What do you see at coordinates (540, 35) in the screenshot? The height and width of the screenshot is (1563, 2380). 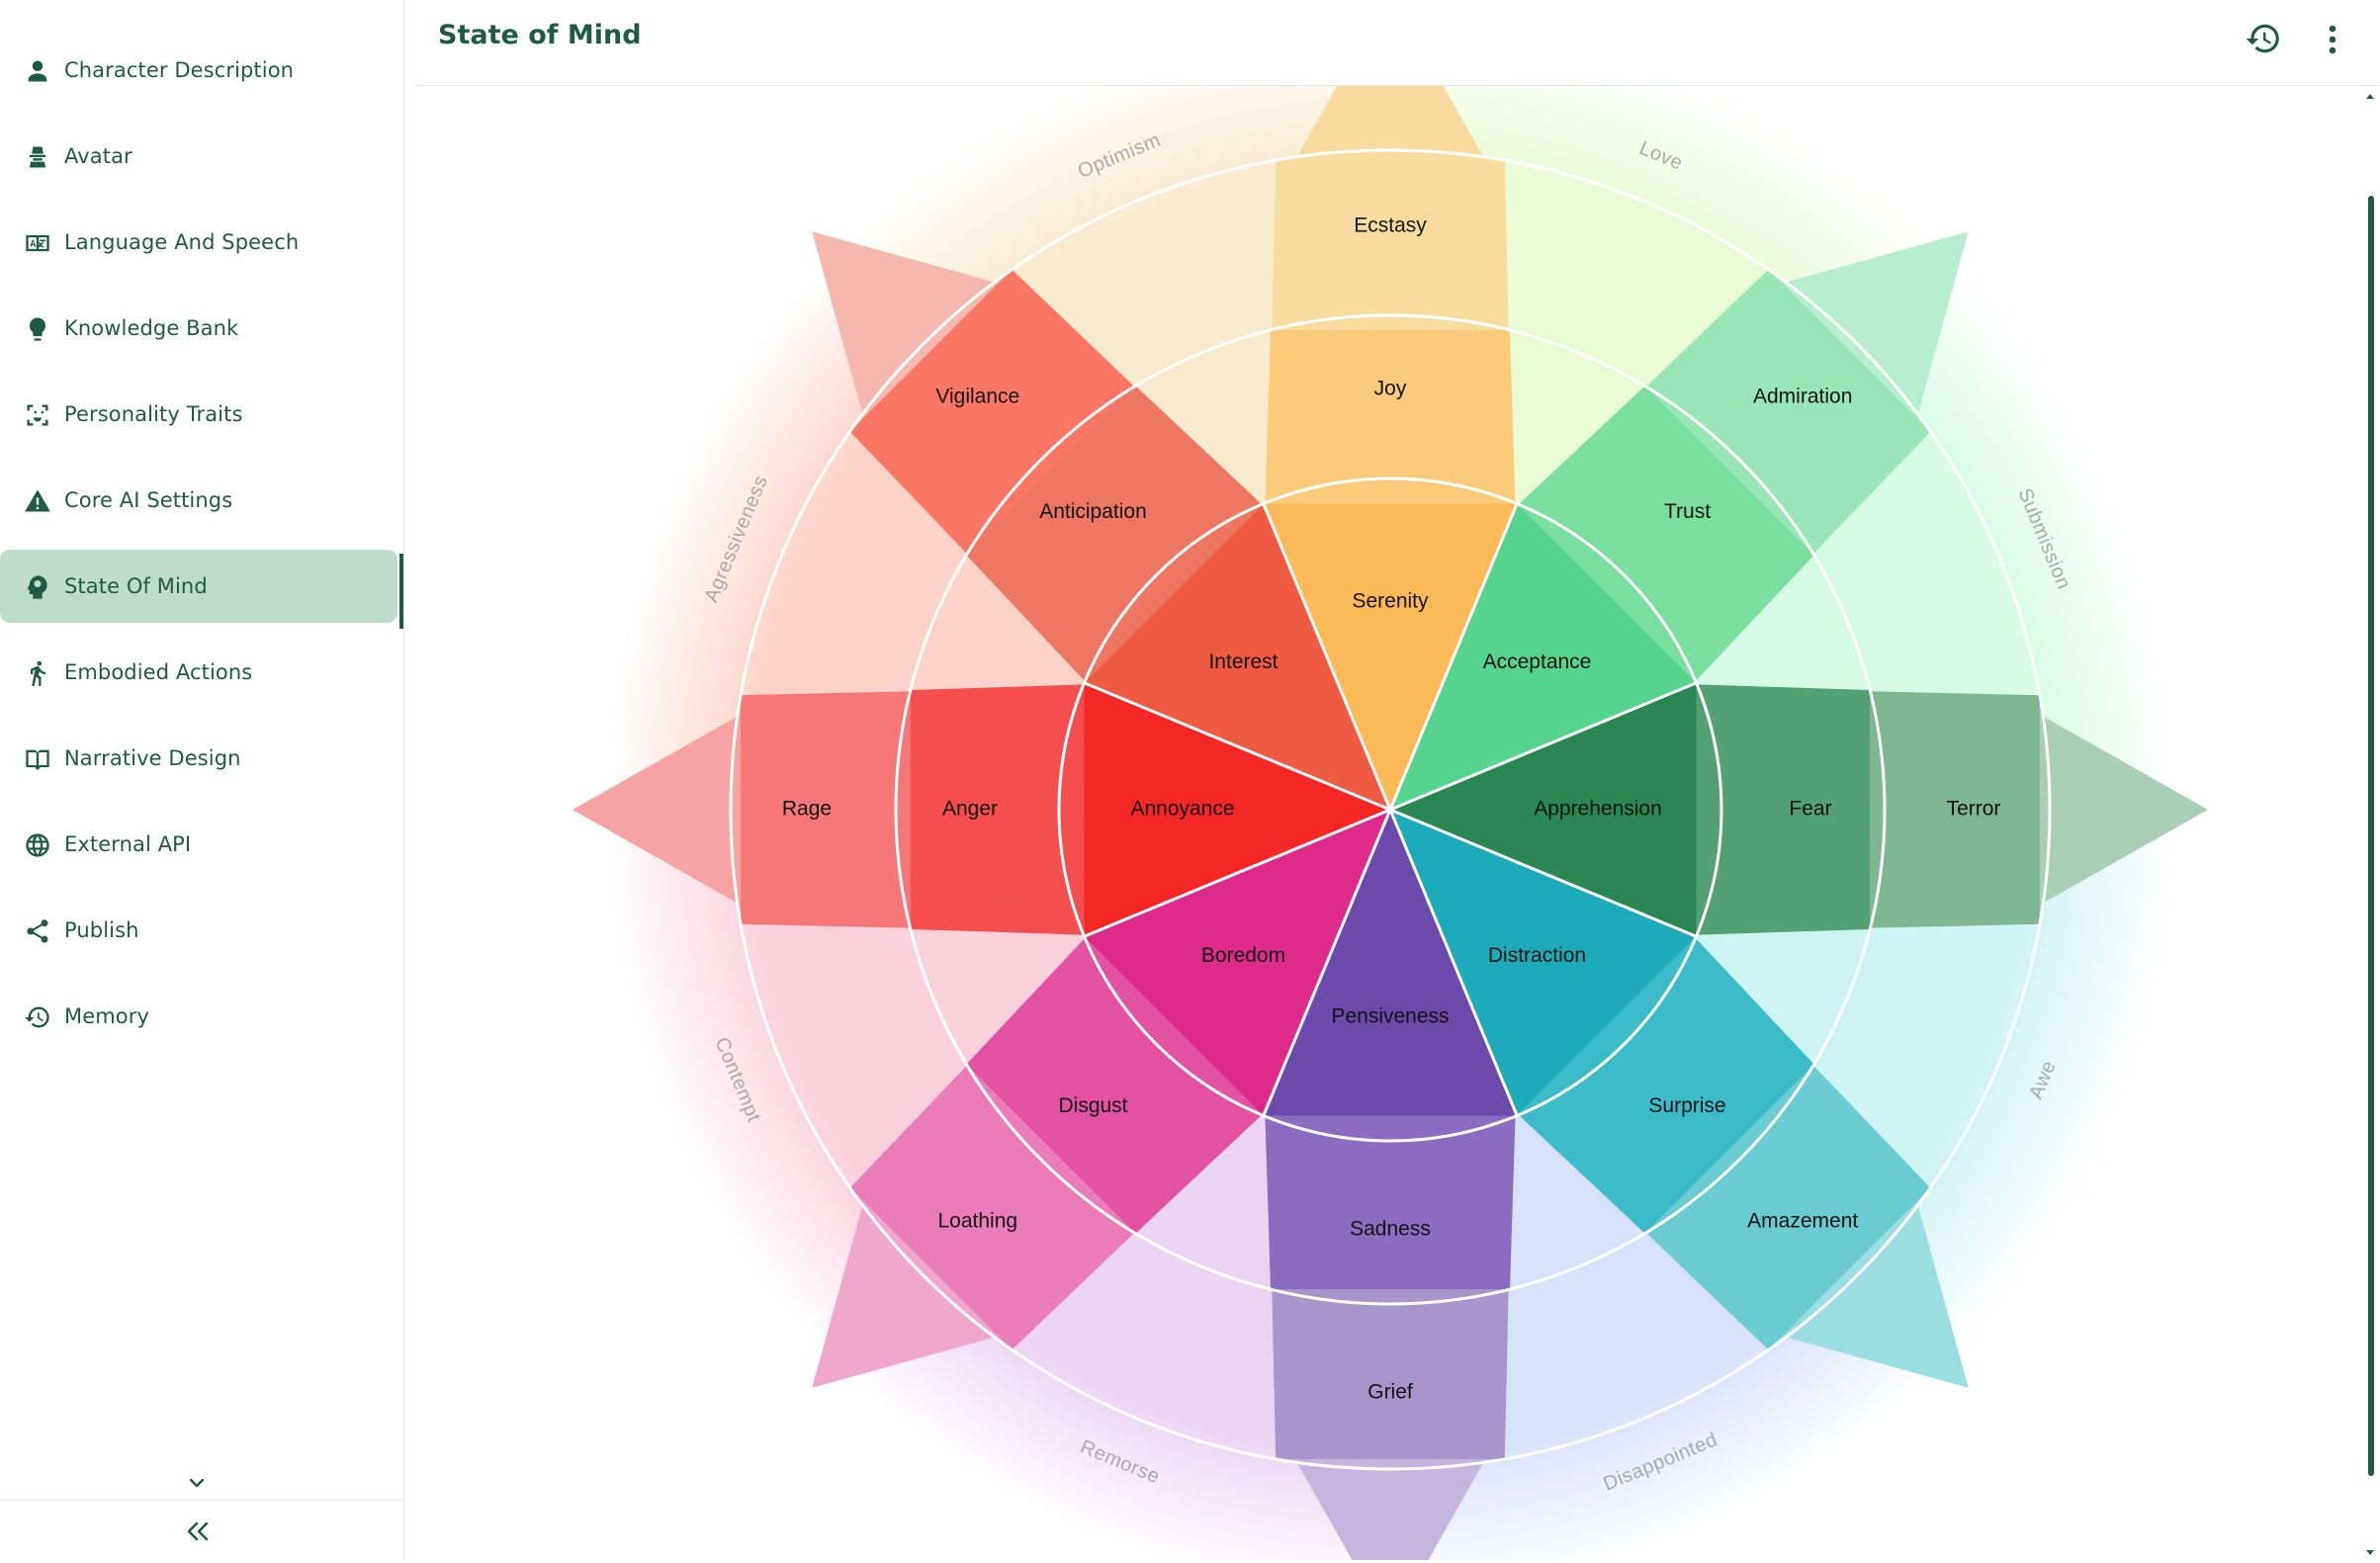 I see `page-title: State of Mind` at bounding box center [540, 35].